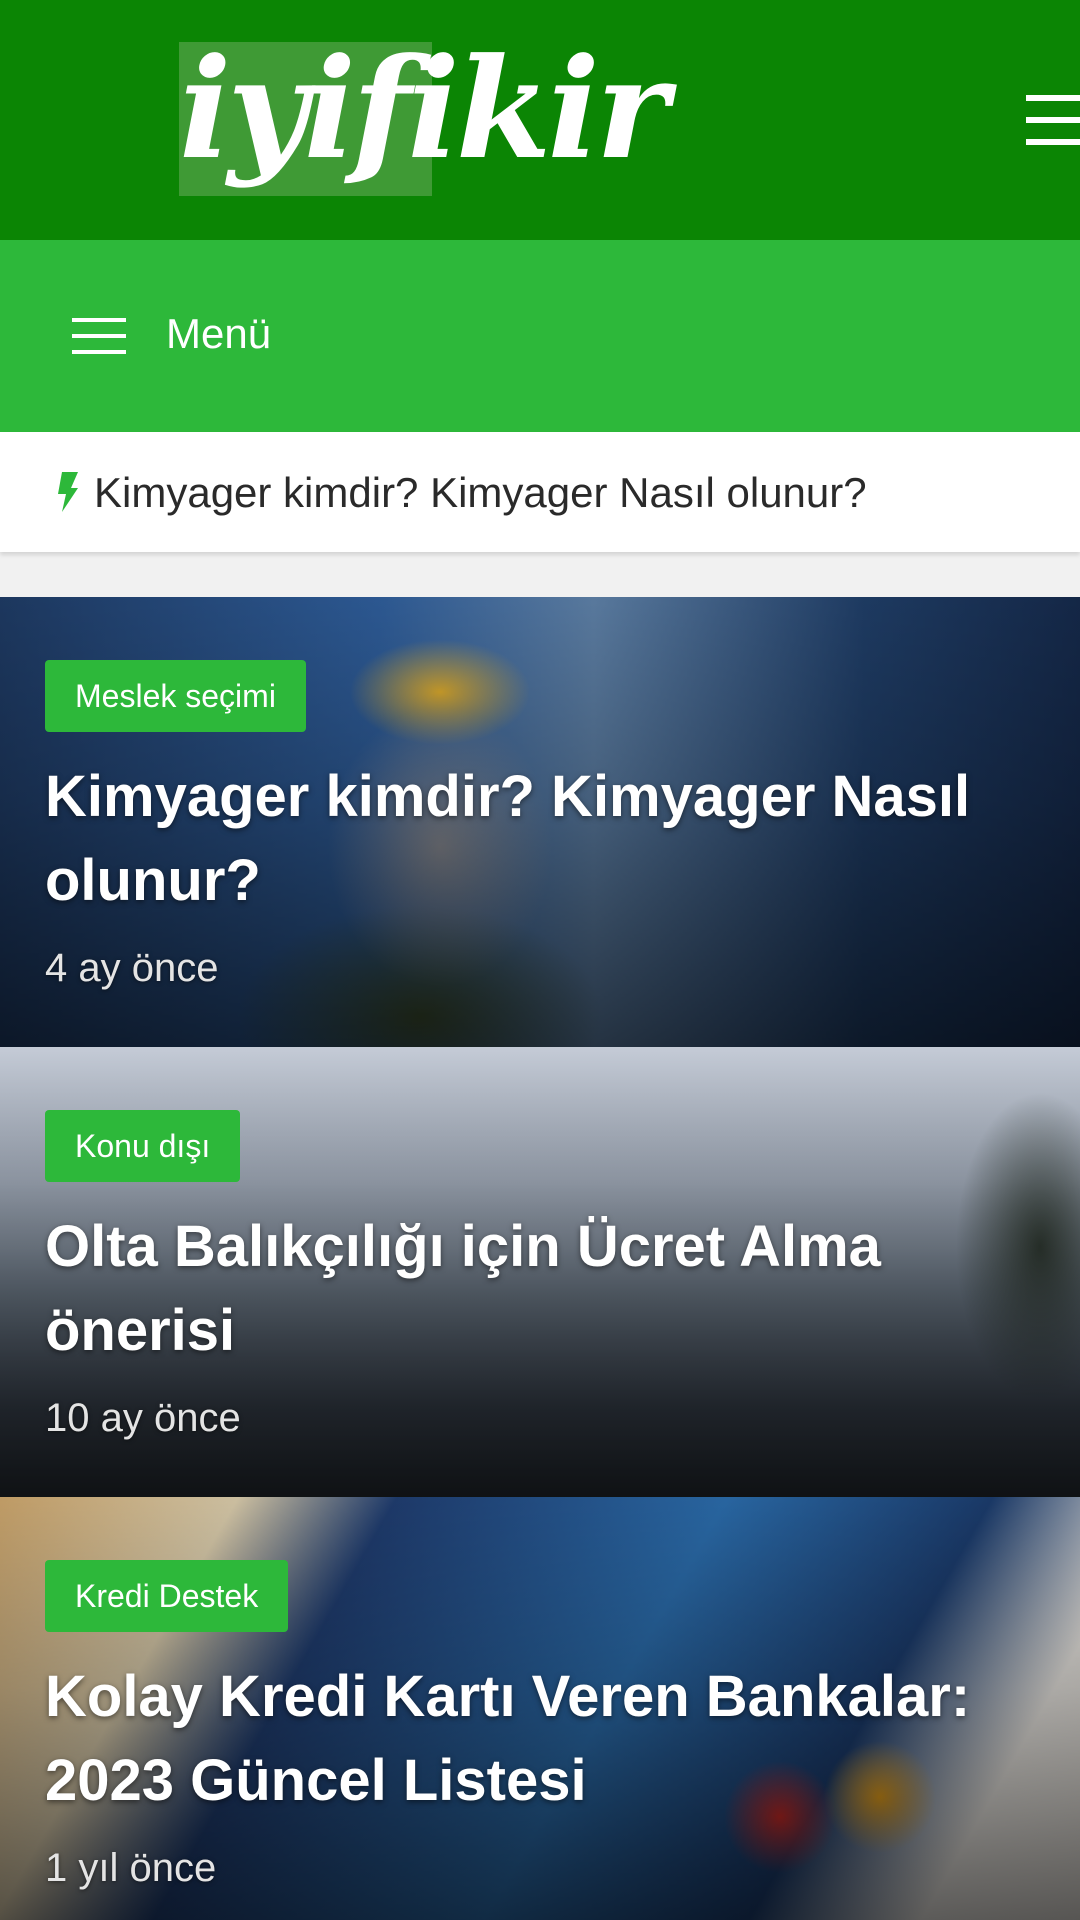 The height and width of the screenshot is (1920, 1080). What do you see at coordinates (540, 1289) in the screenshot?
I see `post-title: Olta Balıkçılığı için Ücret Alma önerisi` at bounding box center [540, 1289].